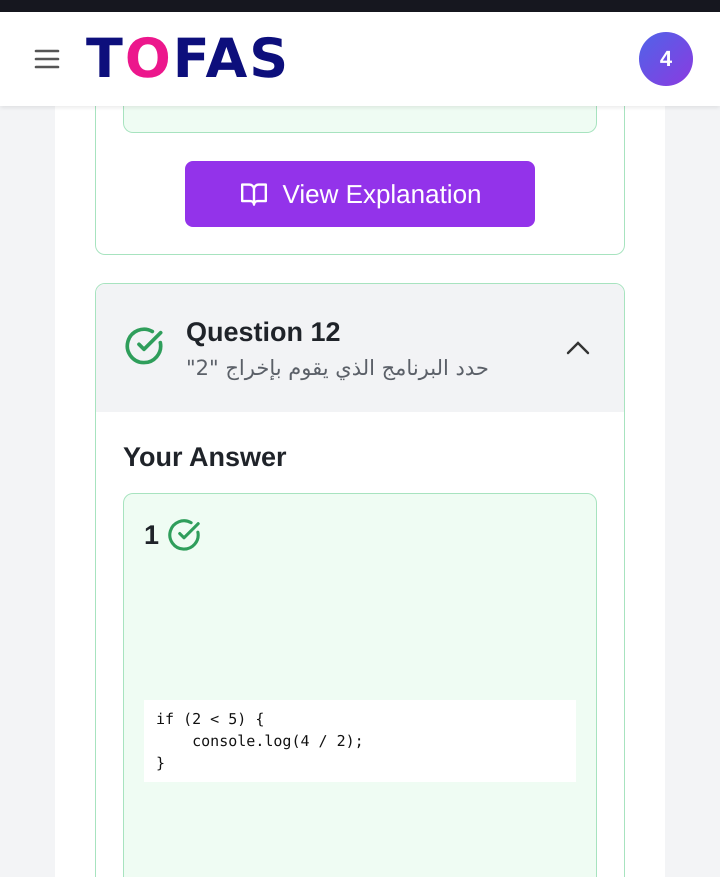 This screenshot has height=877, width=720. I want to click on logo: TOFAS, so click(362, 59).